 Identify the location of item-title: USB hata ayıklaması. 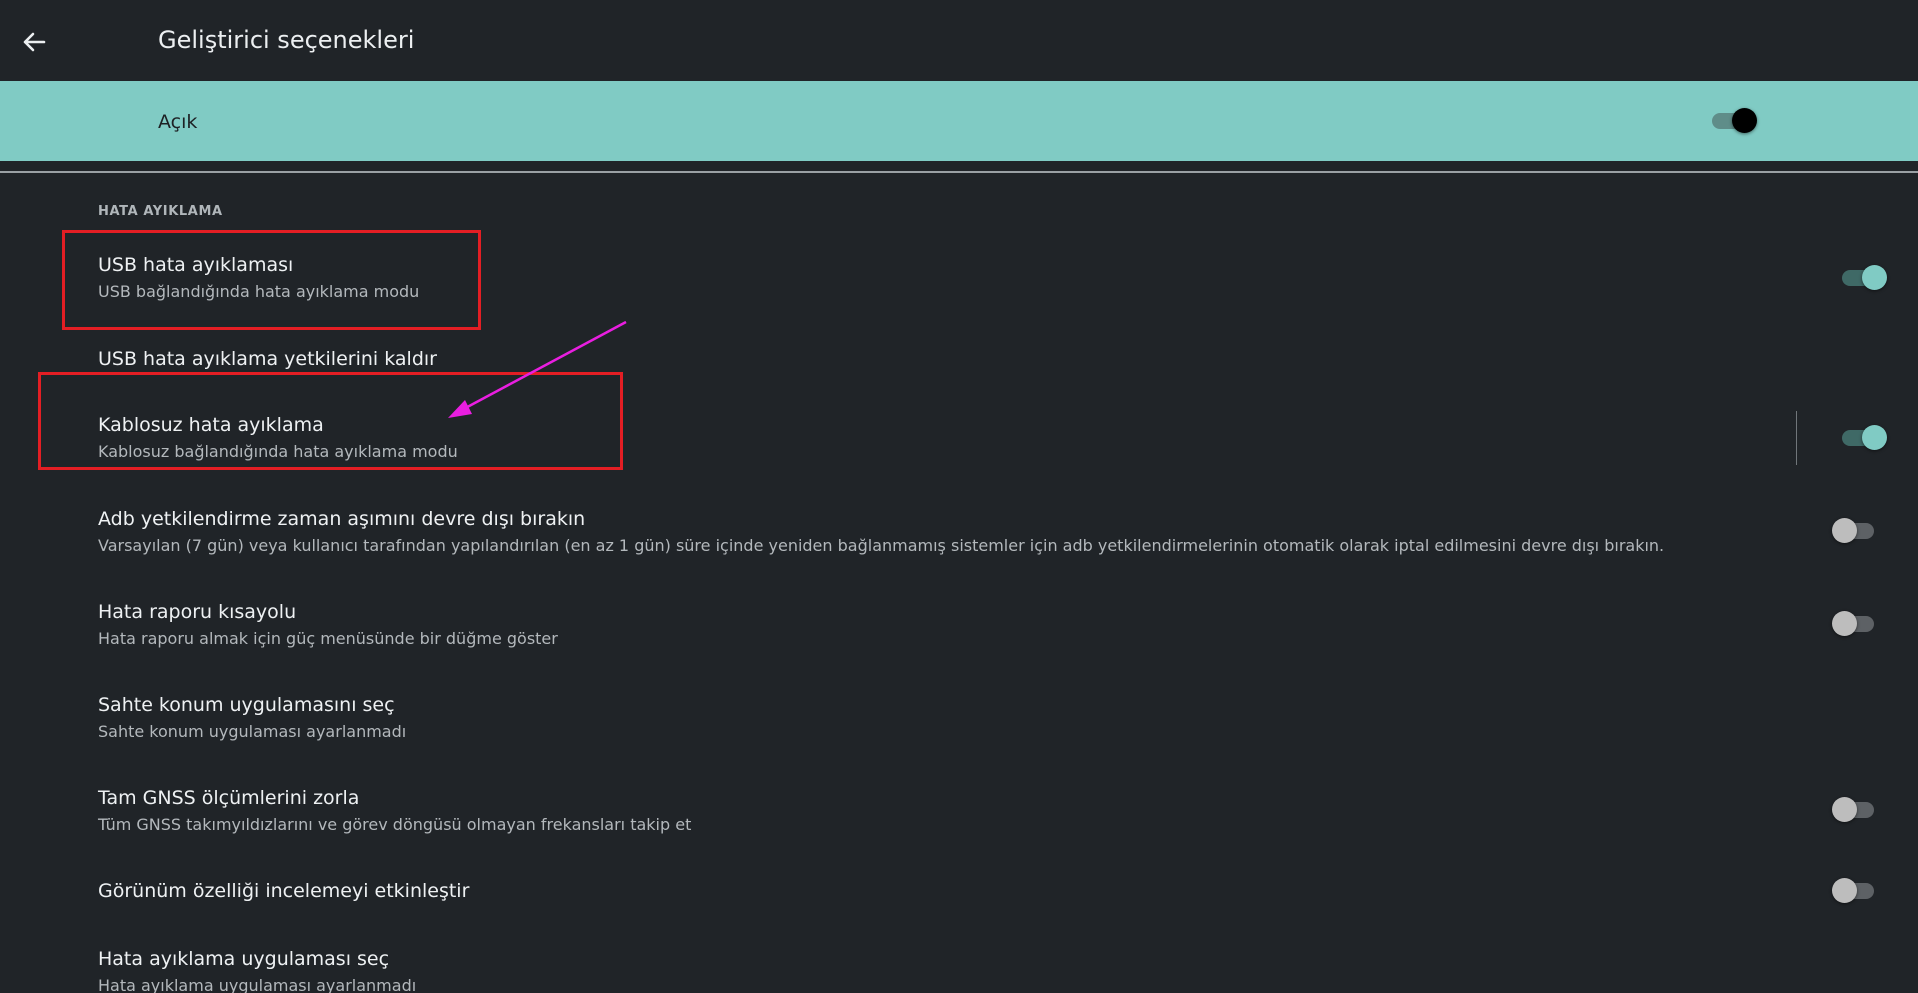
(196, 265).